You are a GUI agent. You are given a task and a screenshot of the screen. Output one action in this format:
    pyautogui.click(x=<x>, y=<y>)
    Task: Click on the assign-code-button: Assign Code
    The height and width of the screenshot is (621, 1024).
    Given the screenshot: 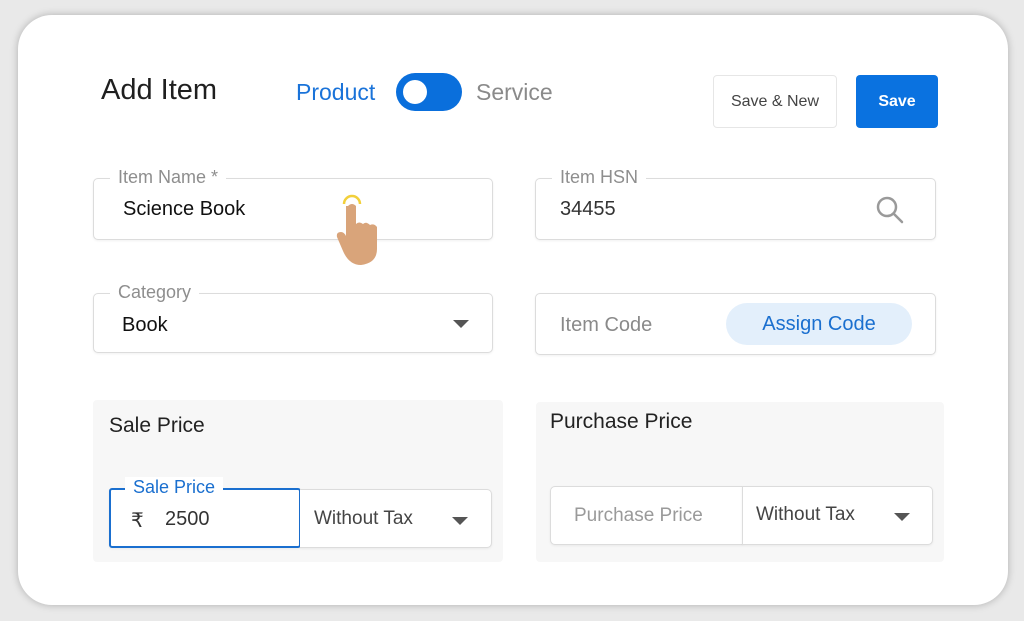 What is the action you would take?
    pyautogui.click(x=819, y=324)
    